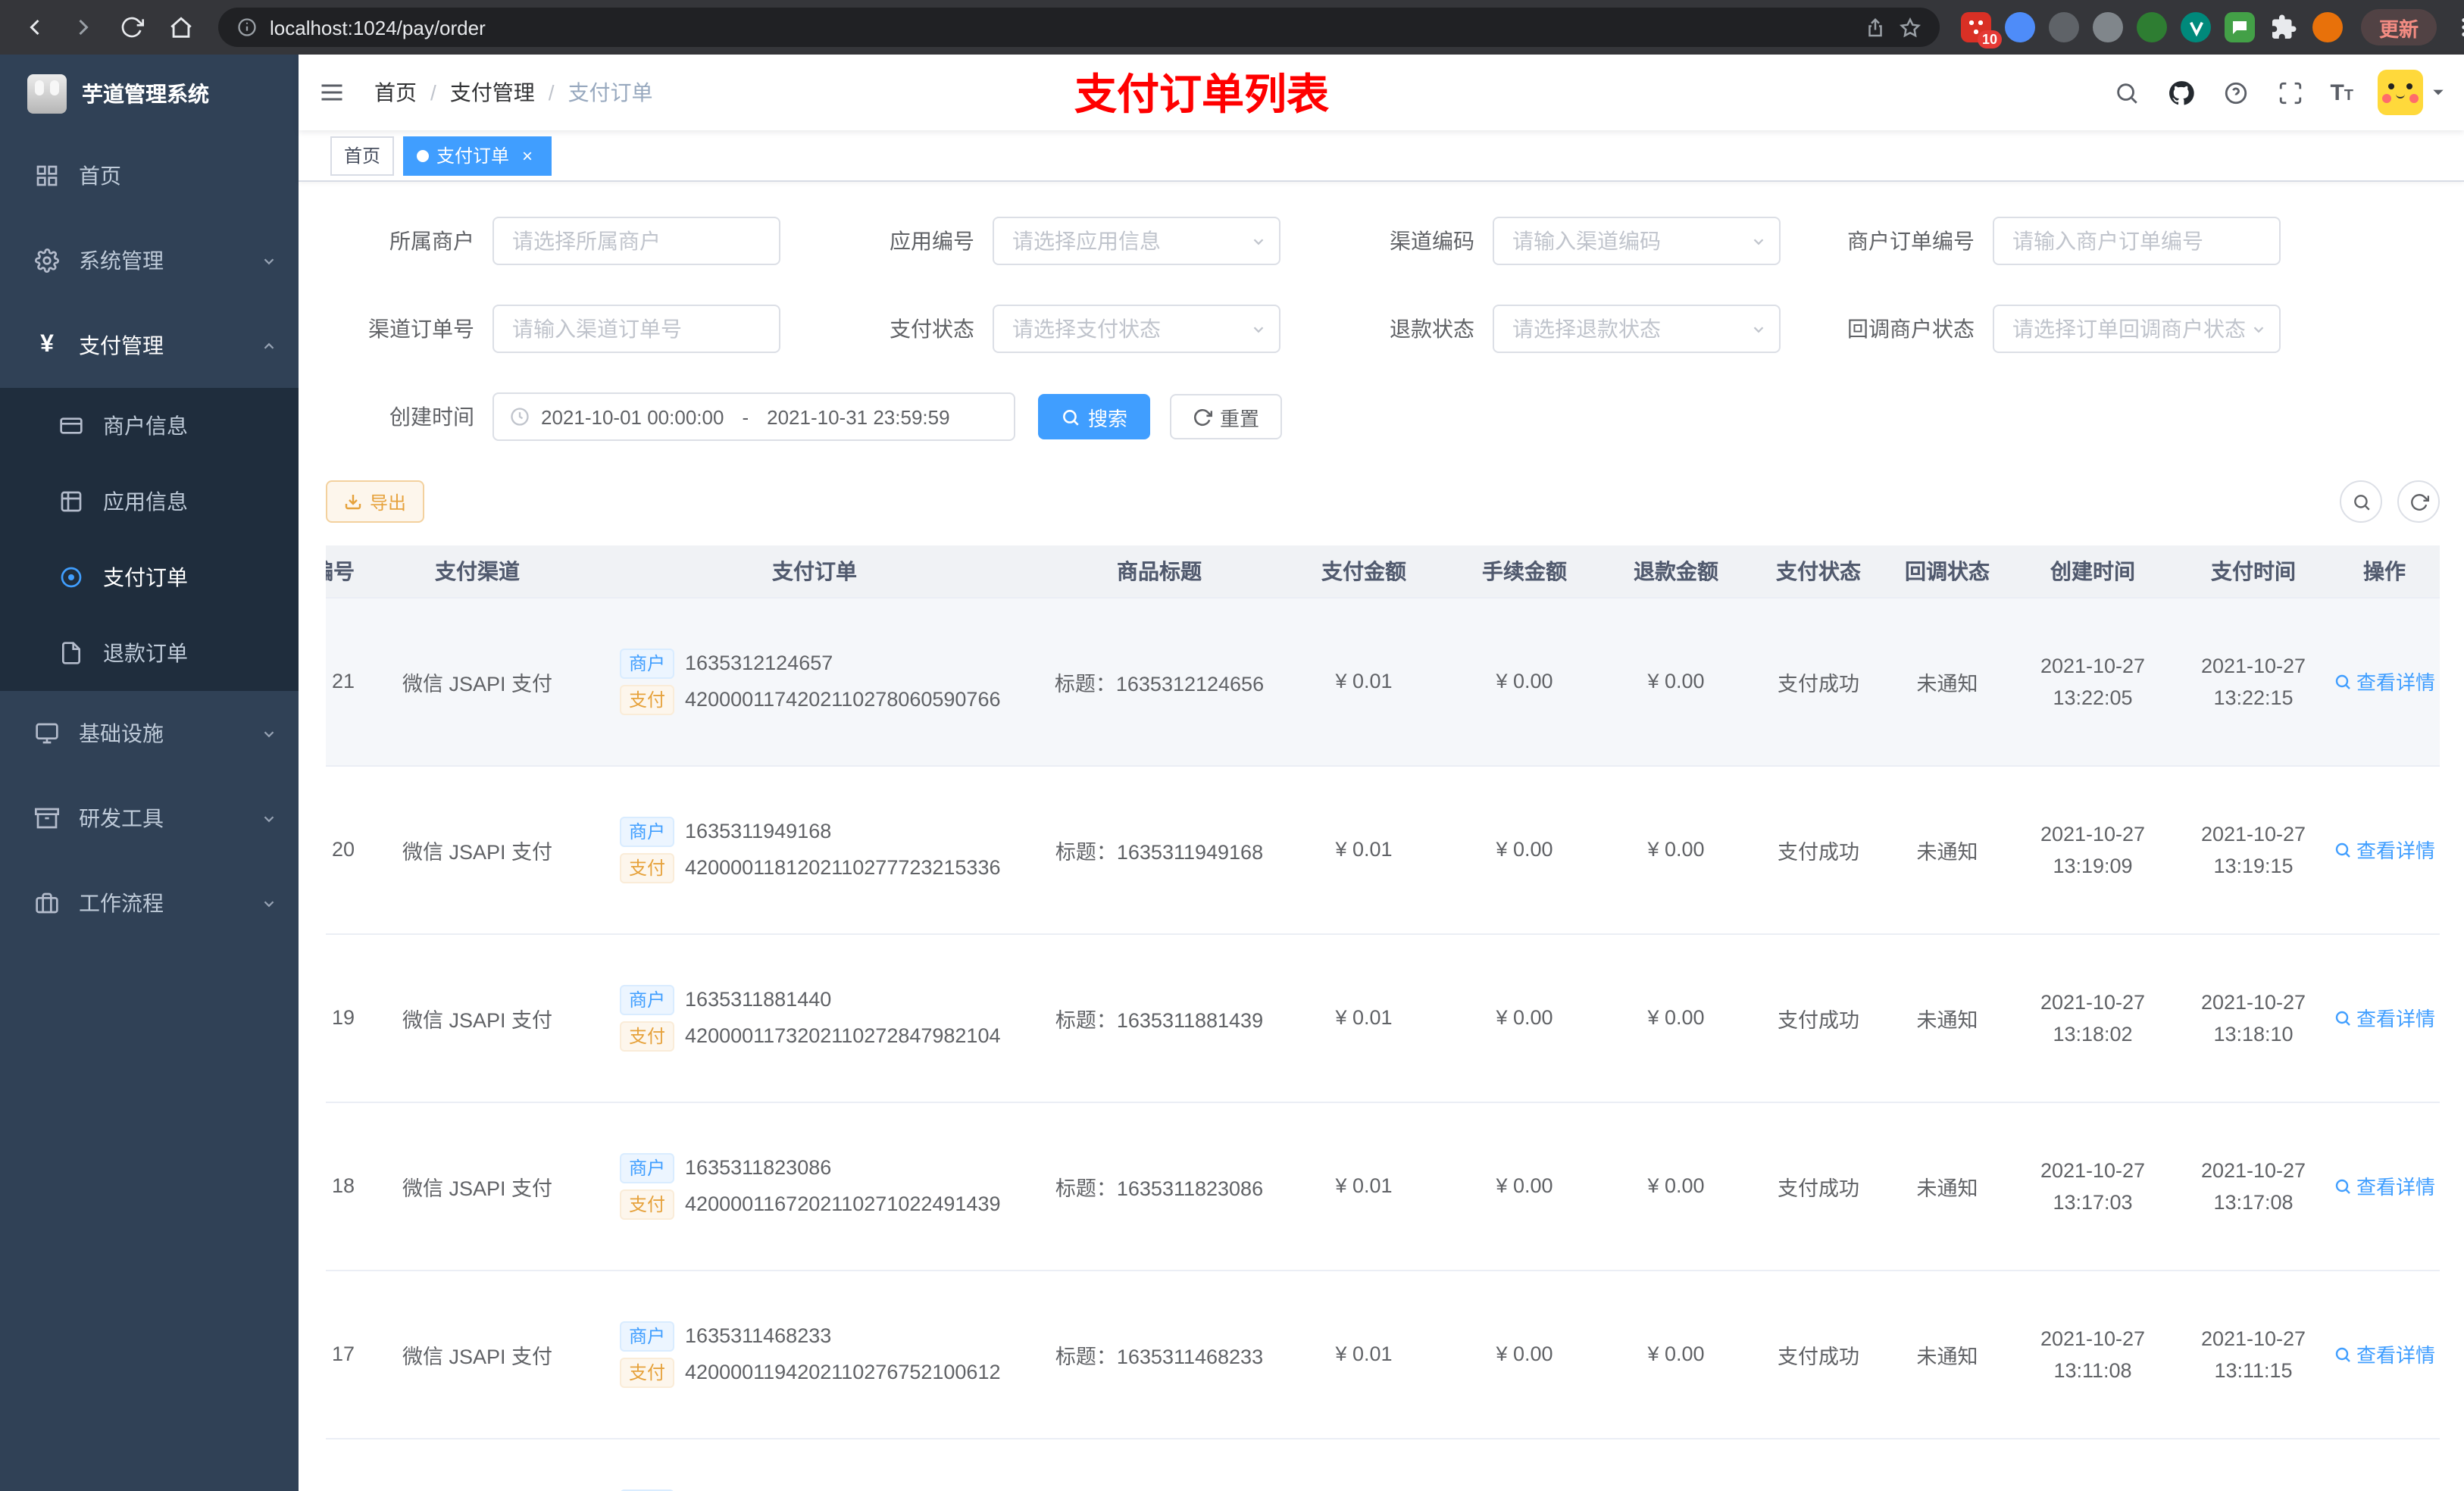 The width and height of the screenshot is (2464, 1491). What do you see at coordinates (492, 92) in the screenshot?
I see `breadcrumb-section: 支付管理` at bounding box center [492, 92].